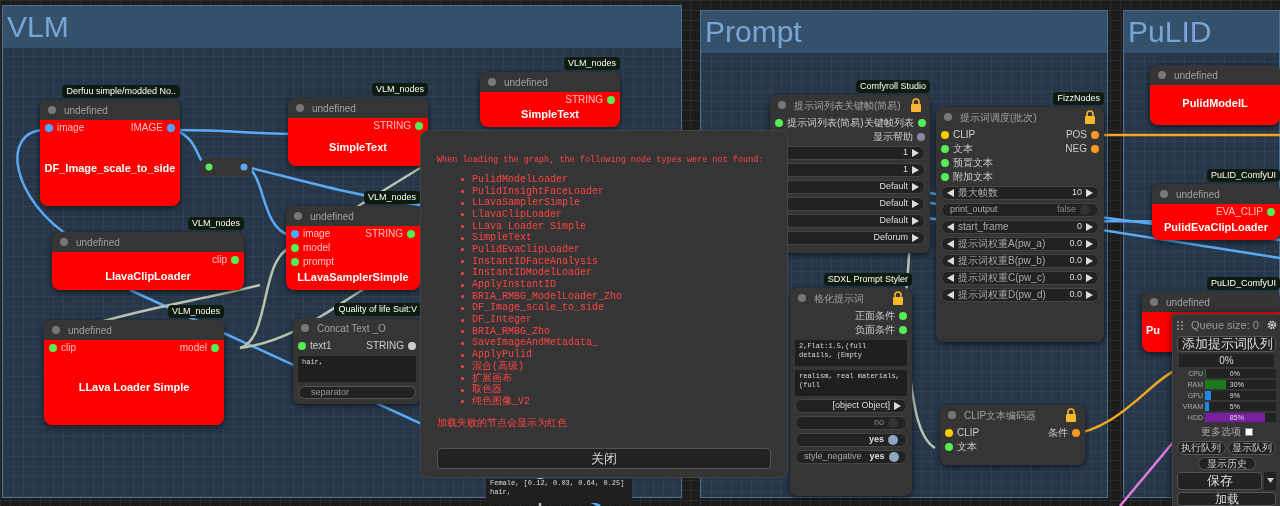 Image resolution: width=1280 pixels, height=506 pixels. I want to click on missing-node-type: LLava Loader Simple, so click(529, 226).